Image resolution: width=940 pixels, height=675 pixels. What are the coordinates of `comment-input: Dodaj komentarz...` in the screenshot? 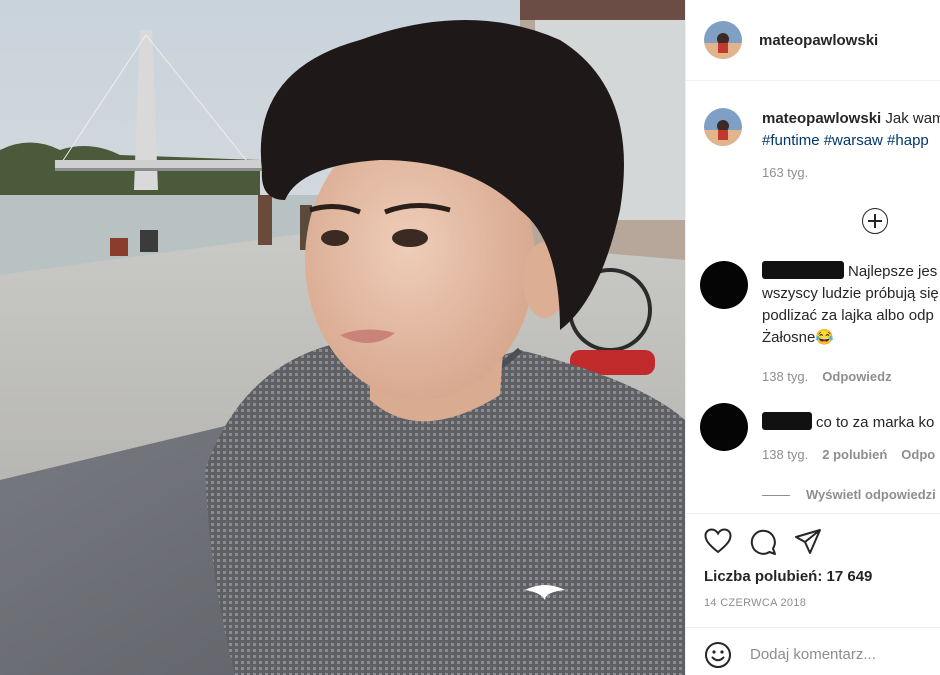 It's located at (813, 654).